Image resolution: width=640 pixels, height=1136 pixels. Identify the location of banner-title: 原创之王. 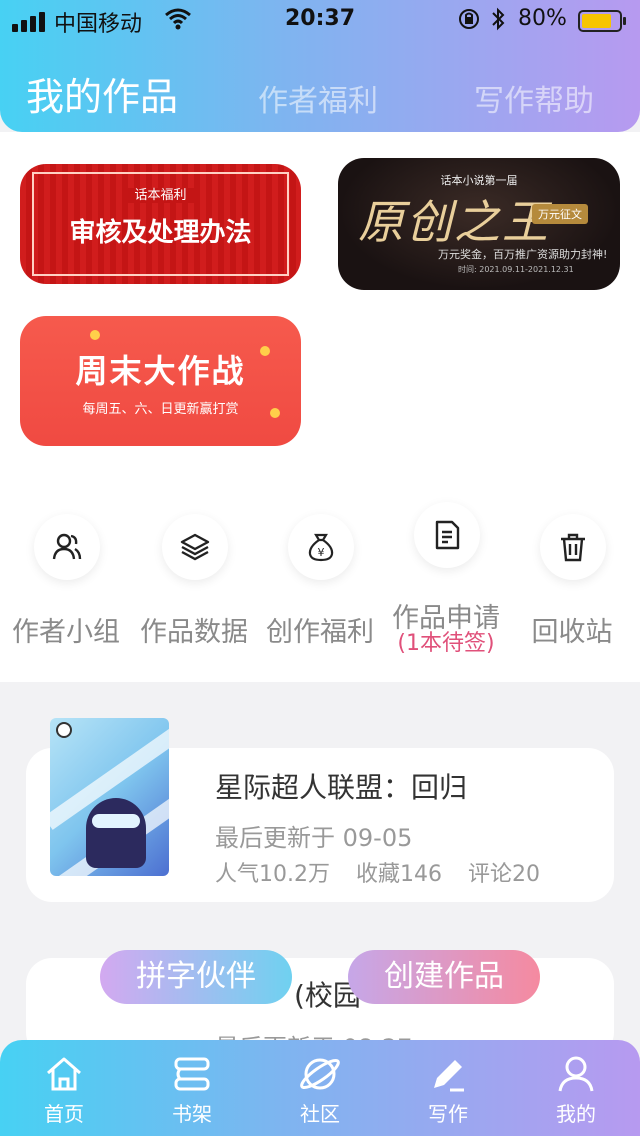
(454, 222).